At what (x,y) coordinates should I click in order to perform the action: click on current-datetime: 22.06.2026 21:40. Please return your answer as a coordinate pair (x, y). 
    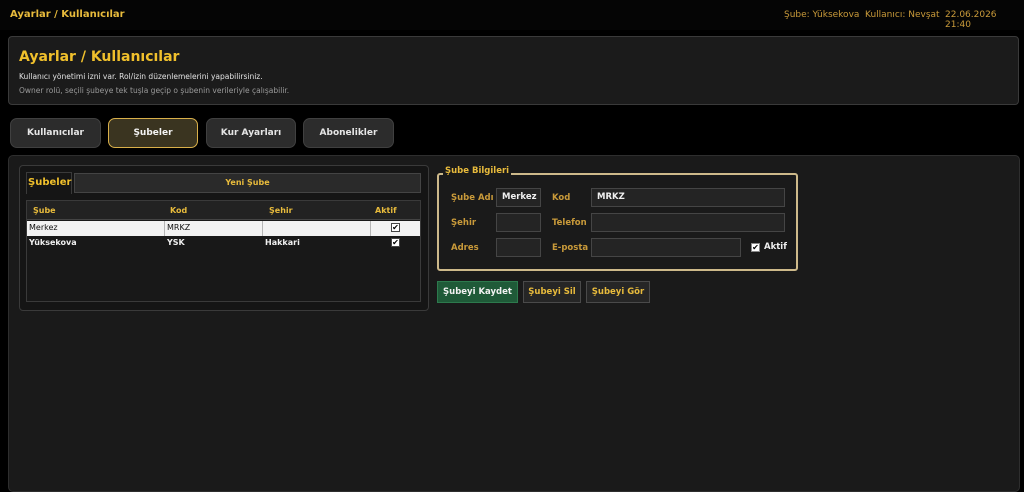
    Looking at the image, I should click on (971, 20).